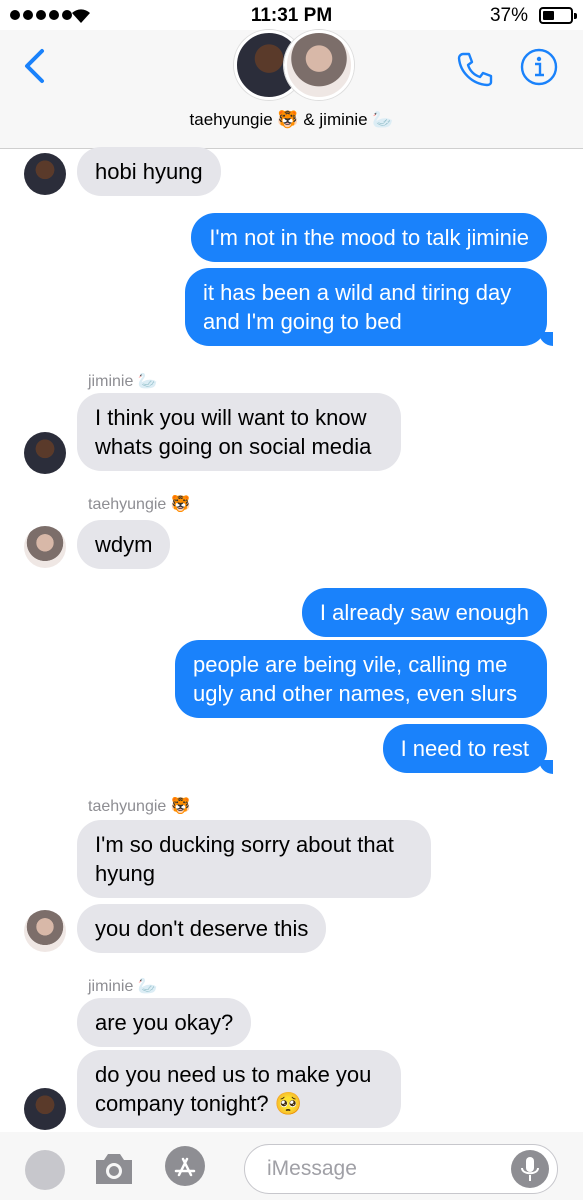 This screenshot has width=583, height=1200. I want to click on conversation-header: taehyungie 🐯 & jiminie 🦢, so click(291, 89).